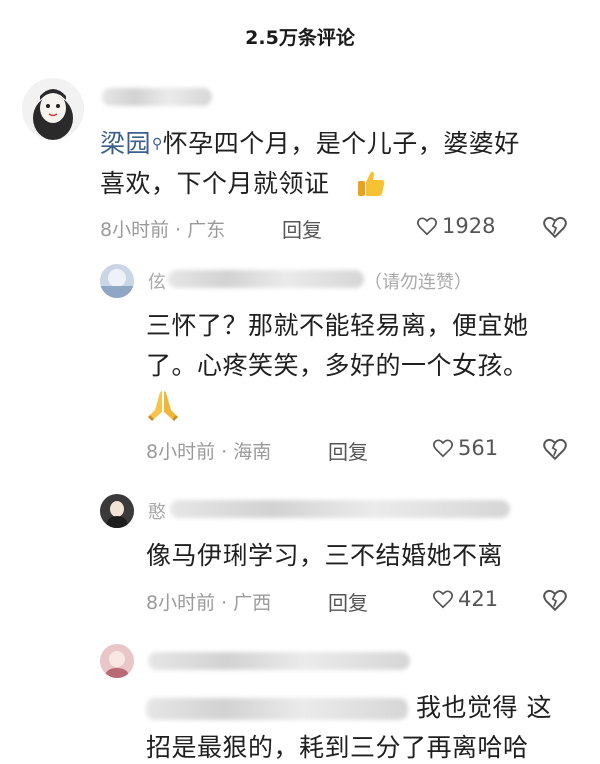 The image size is (600, 764). Describe the element at coordinates (469, 226) in the screenshot. I see `like-count: 1928` at that location.